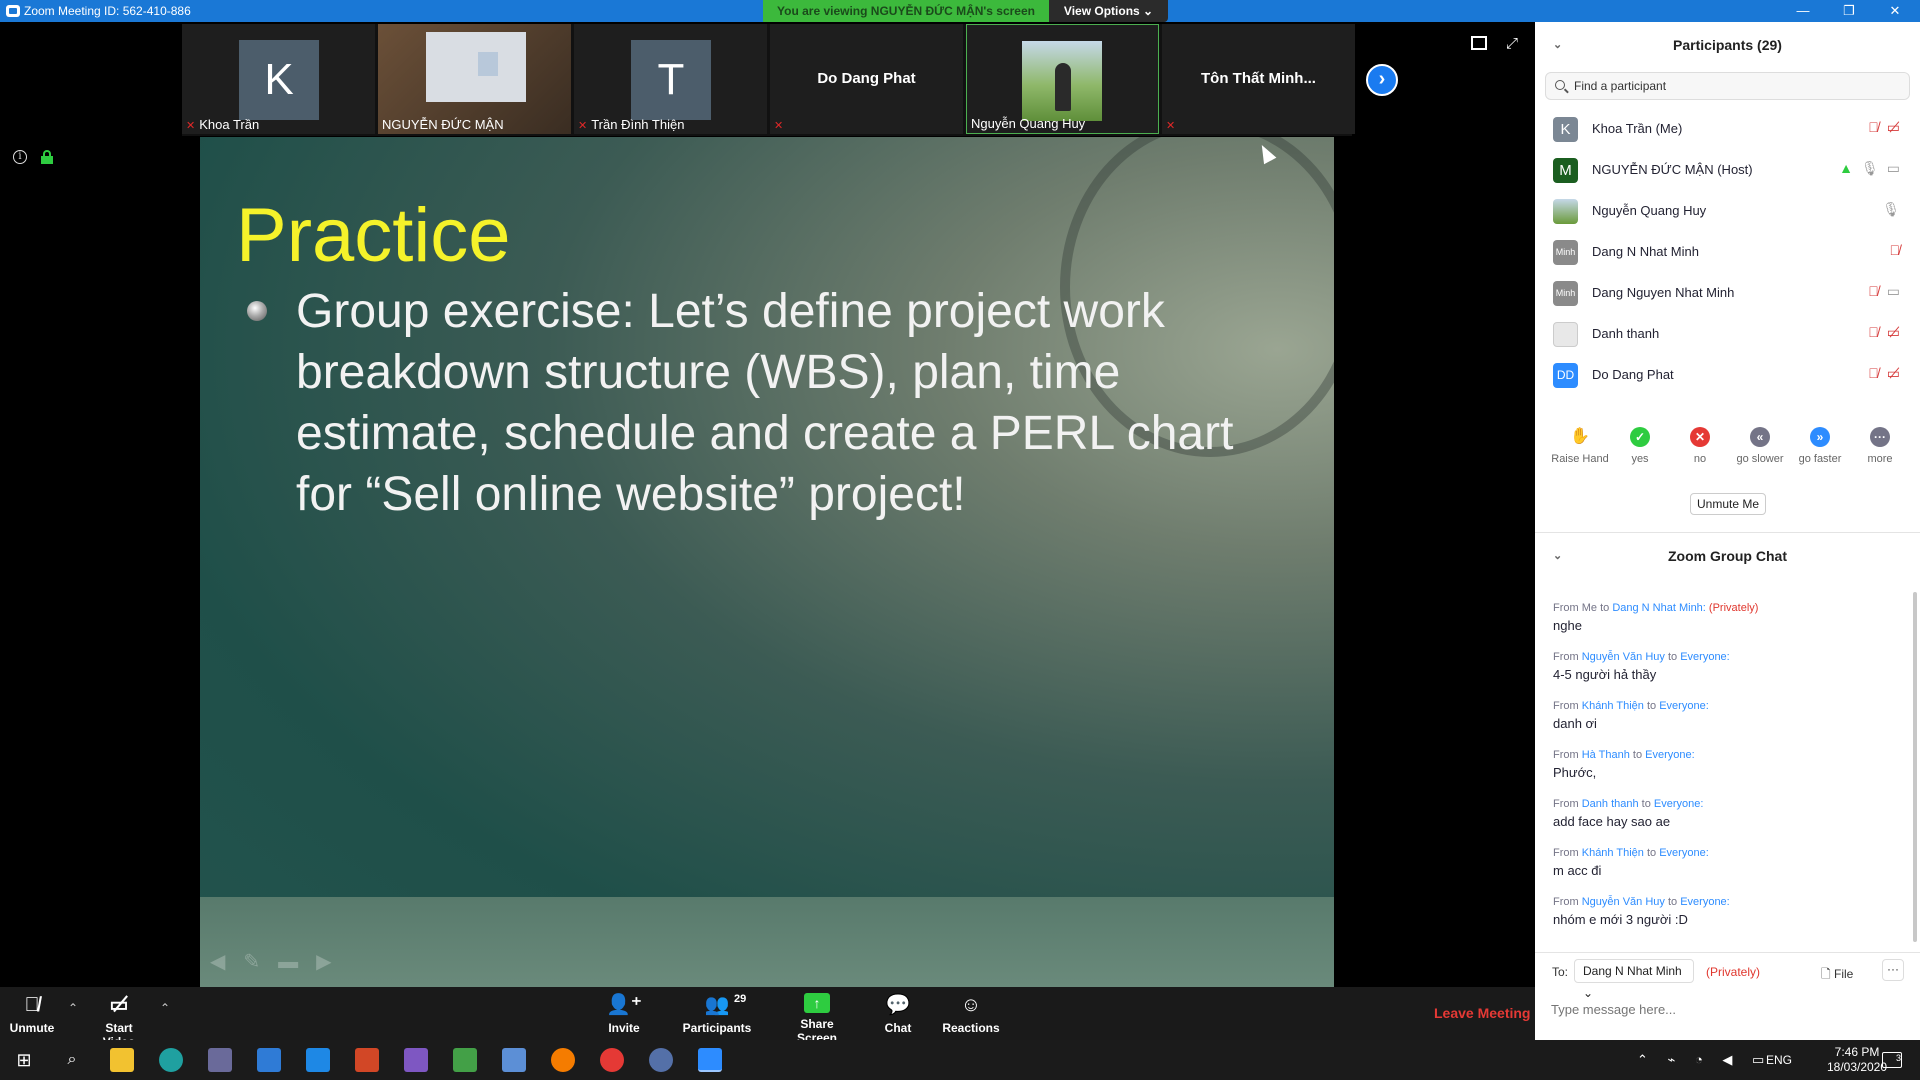 The image size is (1920, 1080). What do you see at coordinates (24, 1060) in the screenshot?
I see `windows-start-icon: ⊞` at bounding box center [24, 1060].